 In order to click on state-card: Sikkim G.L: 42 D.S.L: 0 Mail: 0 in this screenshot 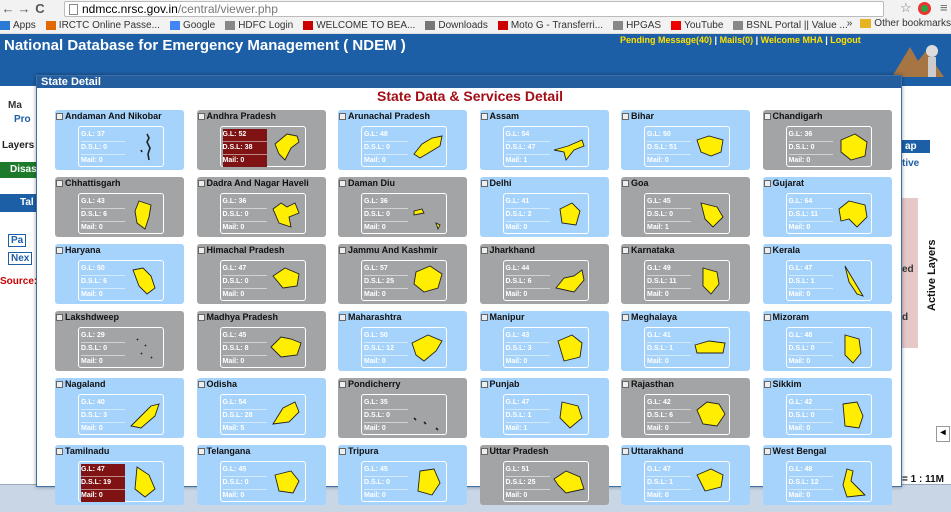, I will do `click(827, 408)`.